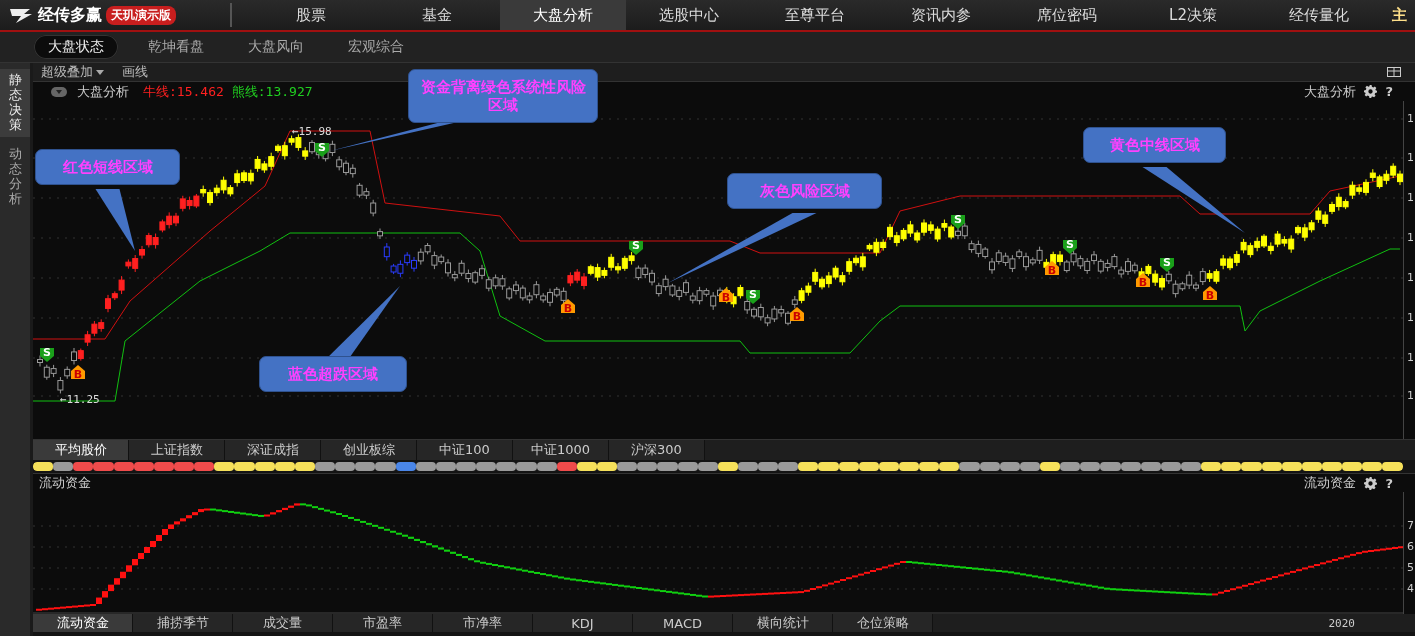  Describe the element at coordinates (563, 15) in the screenshot. I see `nav-tab: 大盘分析` at that location.